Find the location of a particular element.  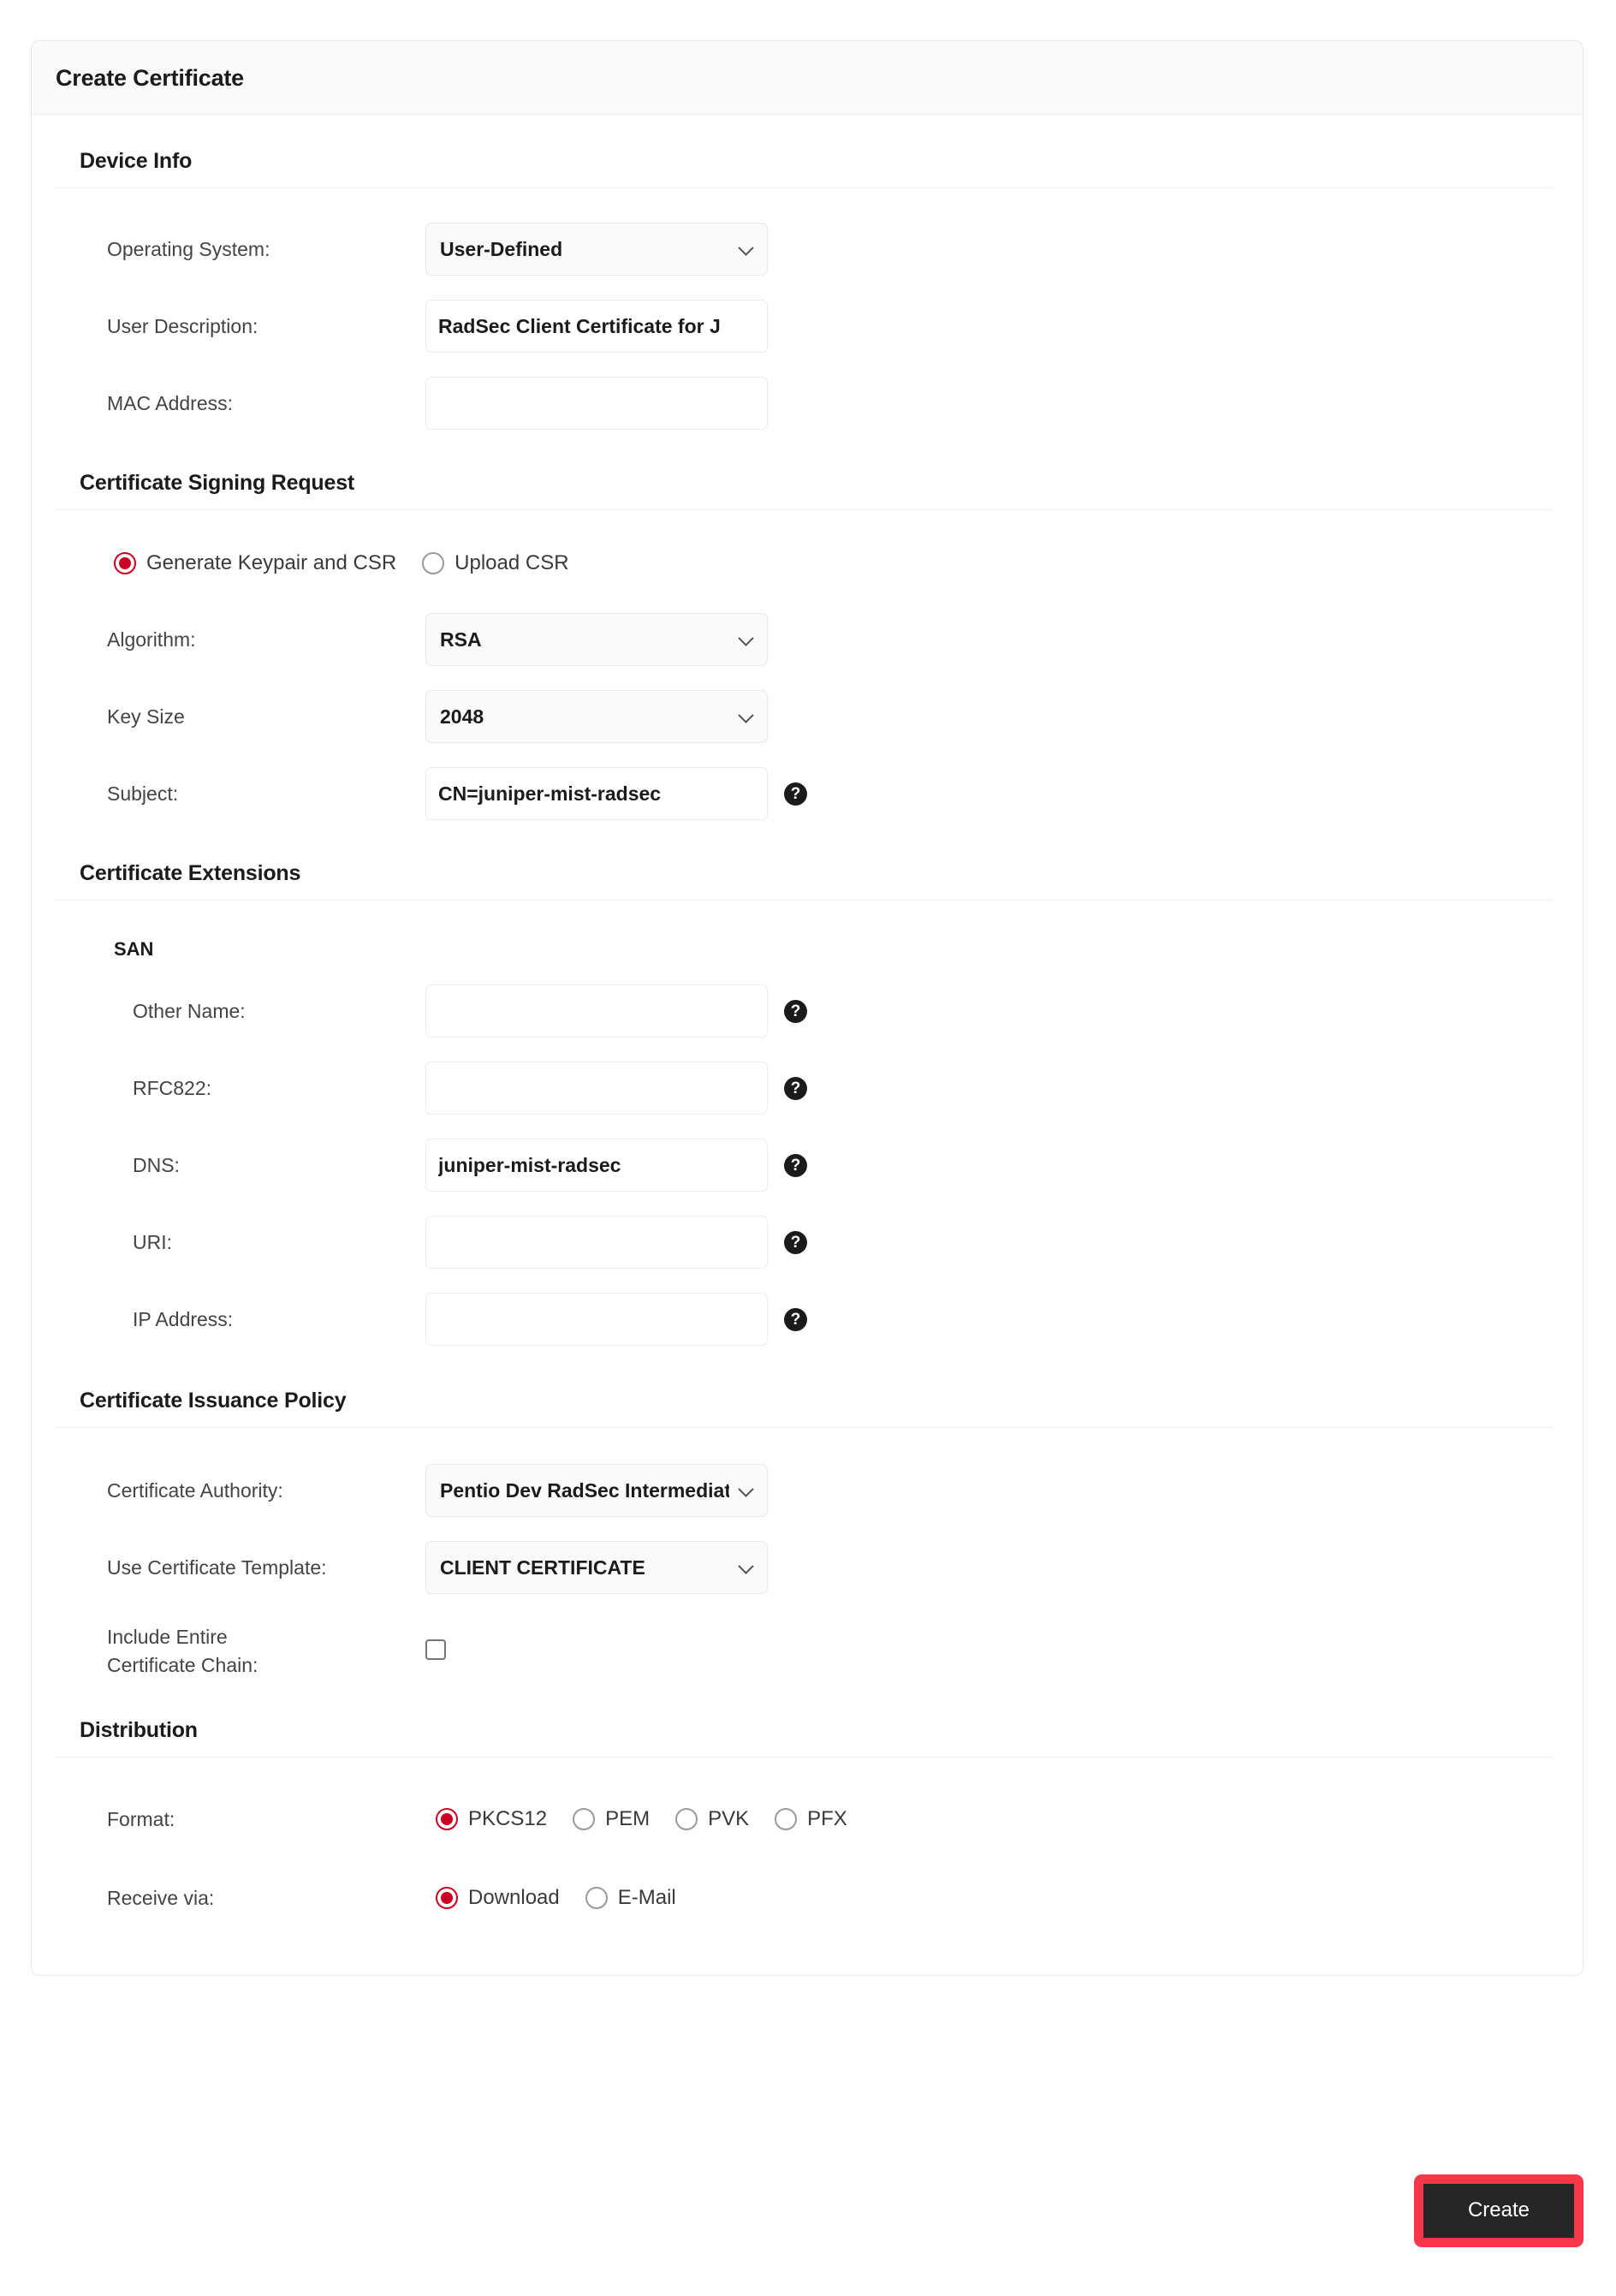

form-footer: Create is located at coordinates (807, 2210).